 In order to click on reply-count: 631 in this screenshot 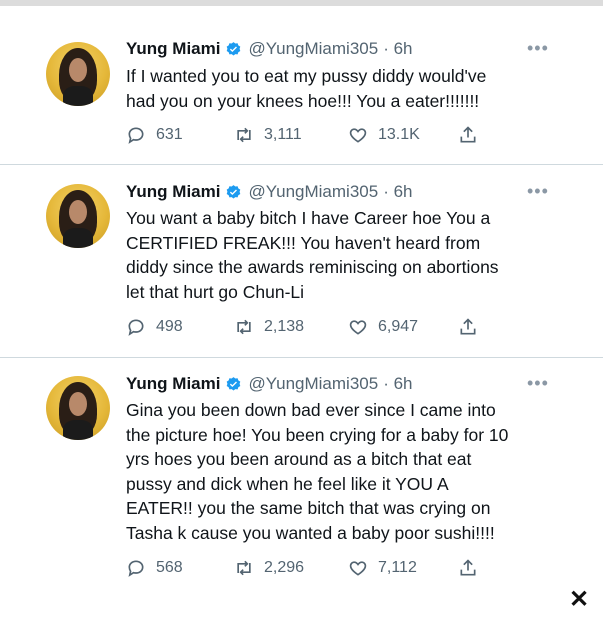, I will do `click(169, 134)`.